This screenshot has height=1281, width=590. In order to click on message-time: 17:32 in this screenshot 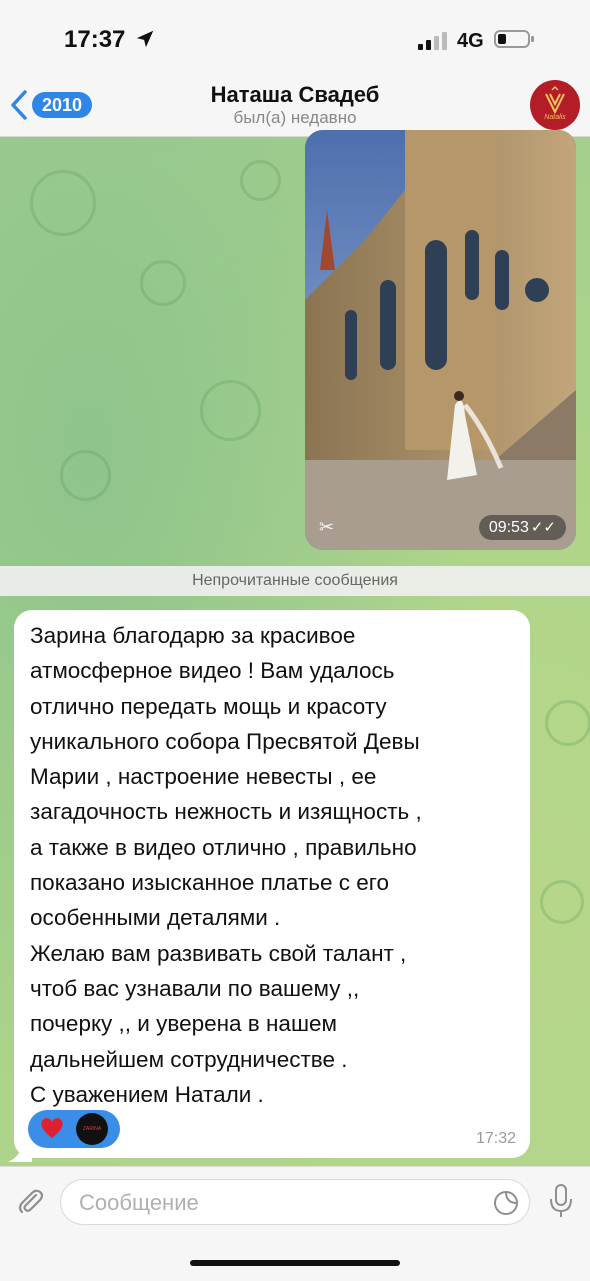, I will do `click(495, 1138)`.